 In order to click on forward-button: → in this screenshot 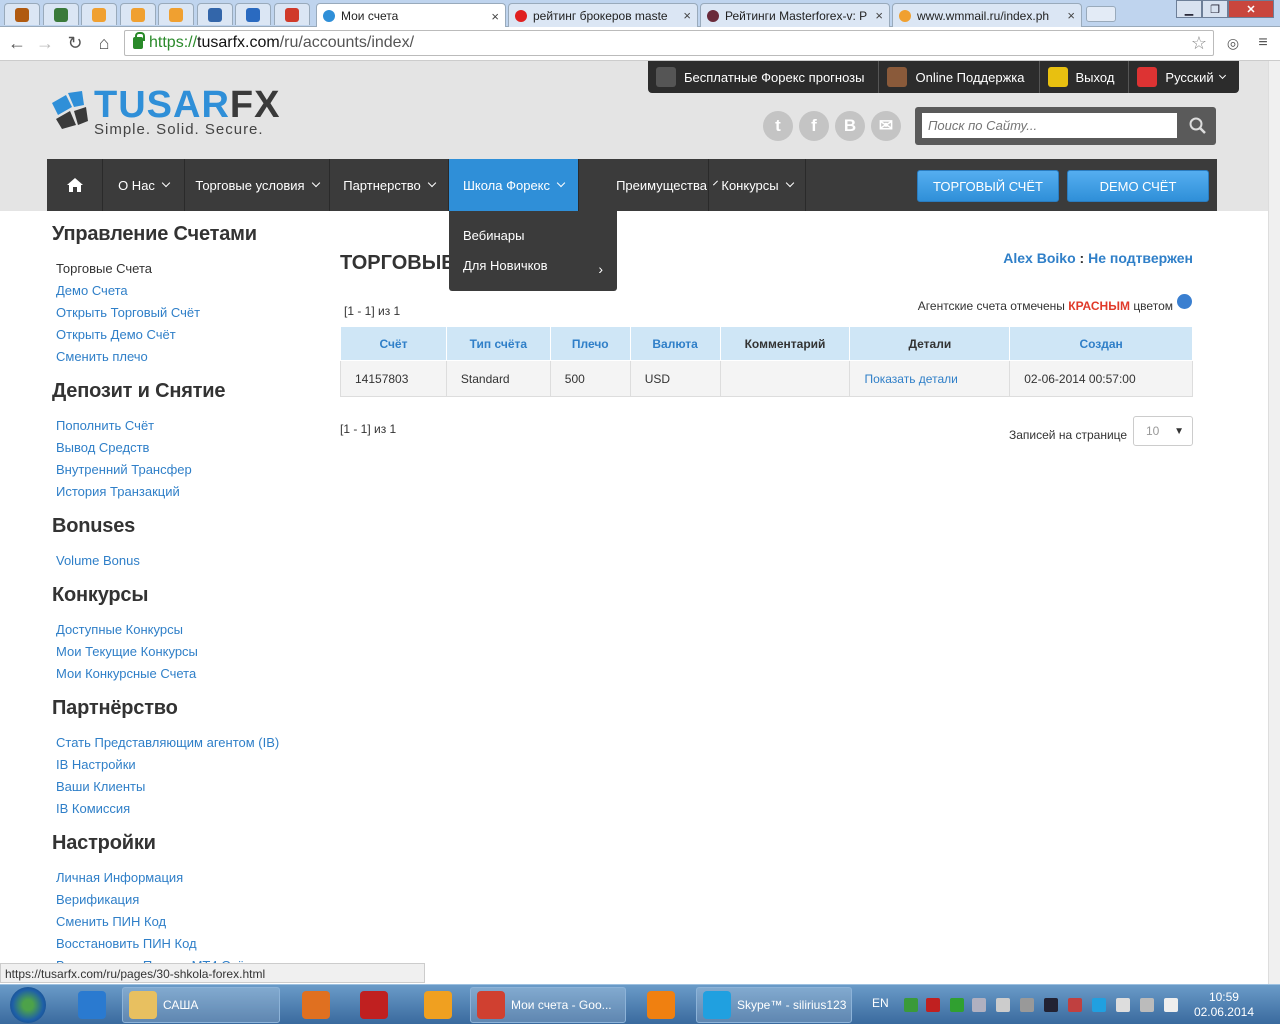, I will do `click(45, 43)`.